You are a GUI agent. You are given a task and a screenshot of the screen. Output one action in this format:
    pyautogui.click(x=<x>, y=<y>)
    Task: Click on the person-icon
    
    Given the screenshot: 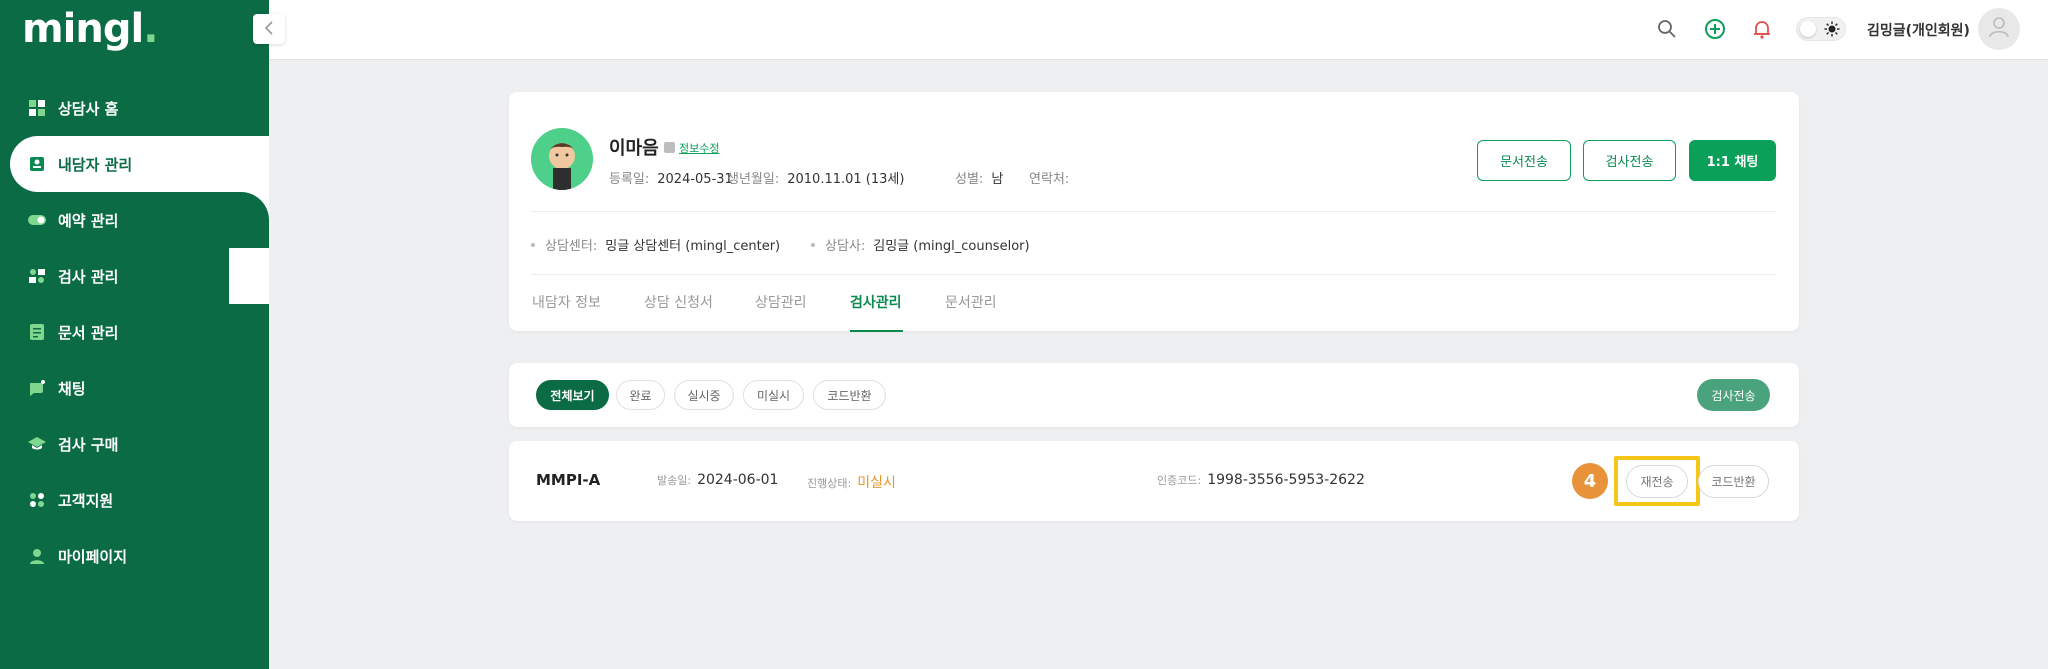 What is the action you would take?
    pyautogui.click(x=37, y=556)
    